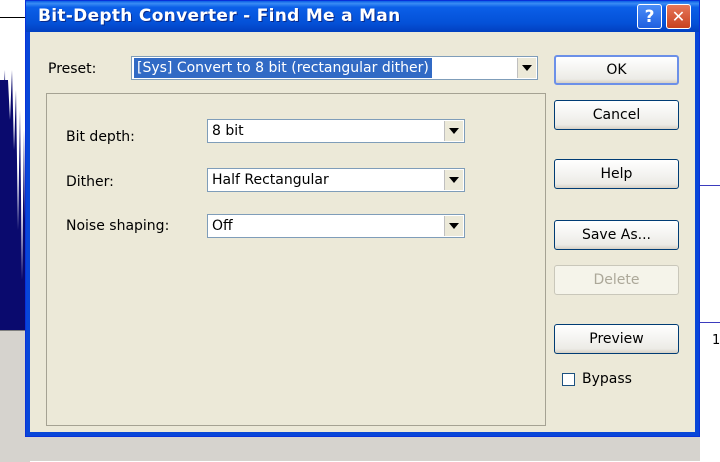 The image size is (720, 462). Describe the element at coordinates (616, 174) in the screenshot. I see `help-button: Help` at that location.